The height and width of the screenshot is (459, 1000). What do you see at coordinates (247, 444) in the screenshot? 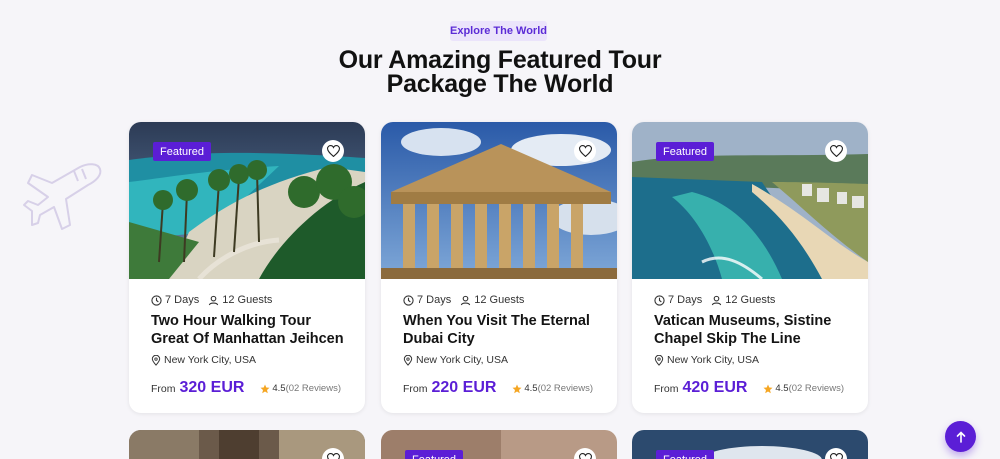
I see `tour-card` at bounding box center [247, 444].